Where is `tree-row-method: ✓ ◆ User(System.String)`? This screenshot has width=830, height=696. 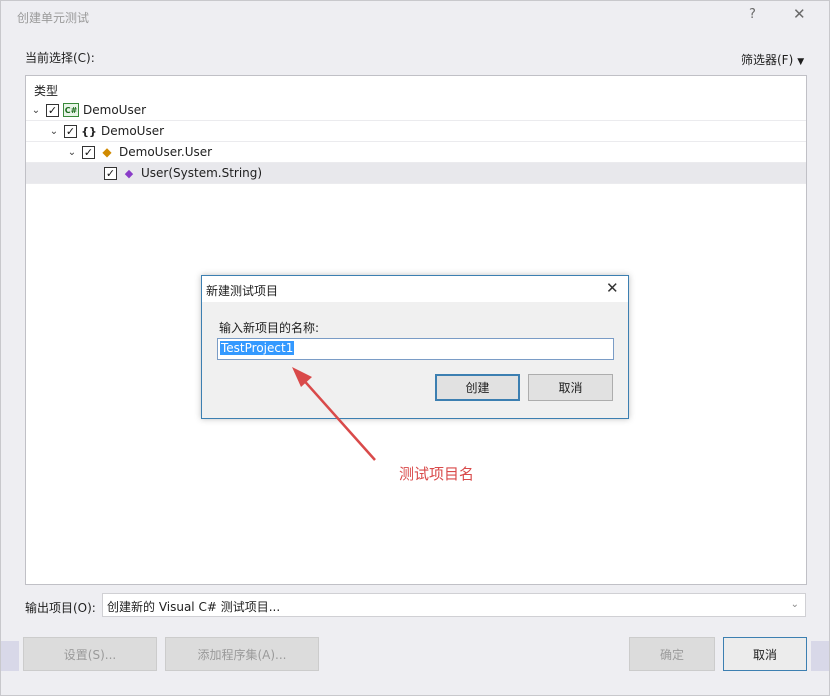
tree-row-method: ✓ ◆ User(System.String) is located at coordinates (416, 173).